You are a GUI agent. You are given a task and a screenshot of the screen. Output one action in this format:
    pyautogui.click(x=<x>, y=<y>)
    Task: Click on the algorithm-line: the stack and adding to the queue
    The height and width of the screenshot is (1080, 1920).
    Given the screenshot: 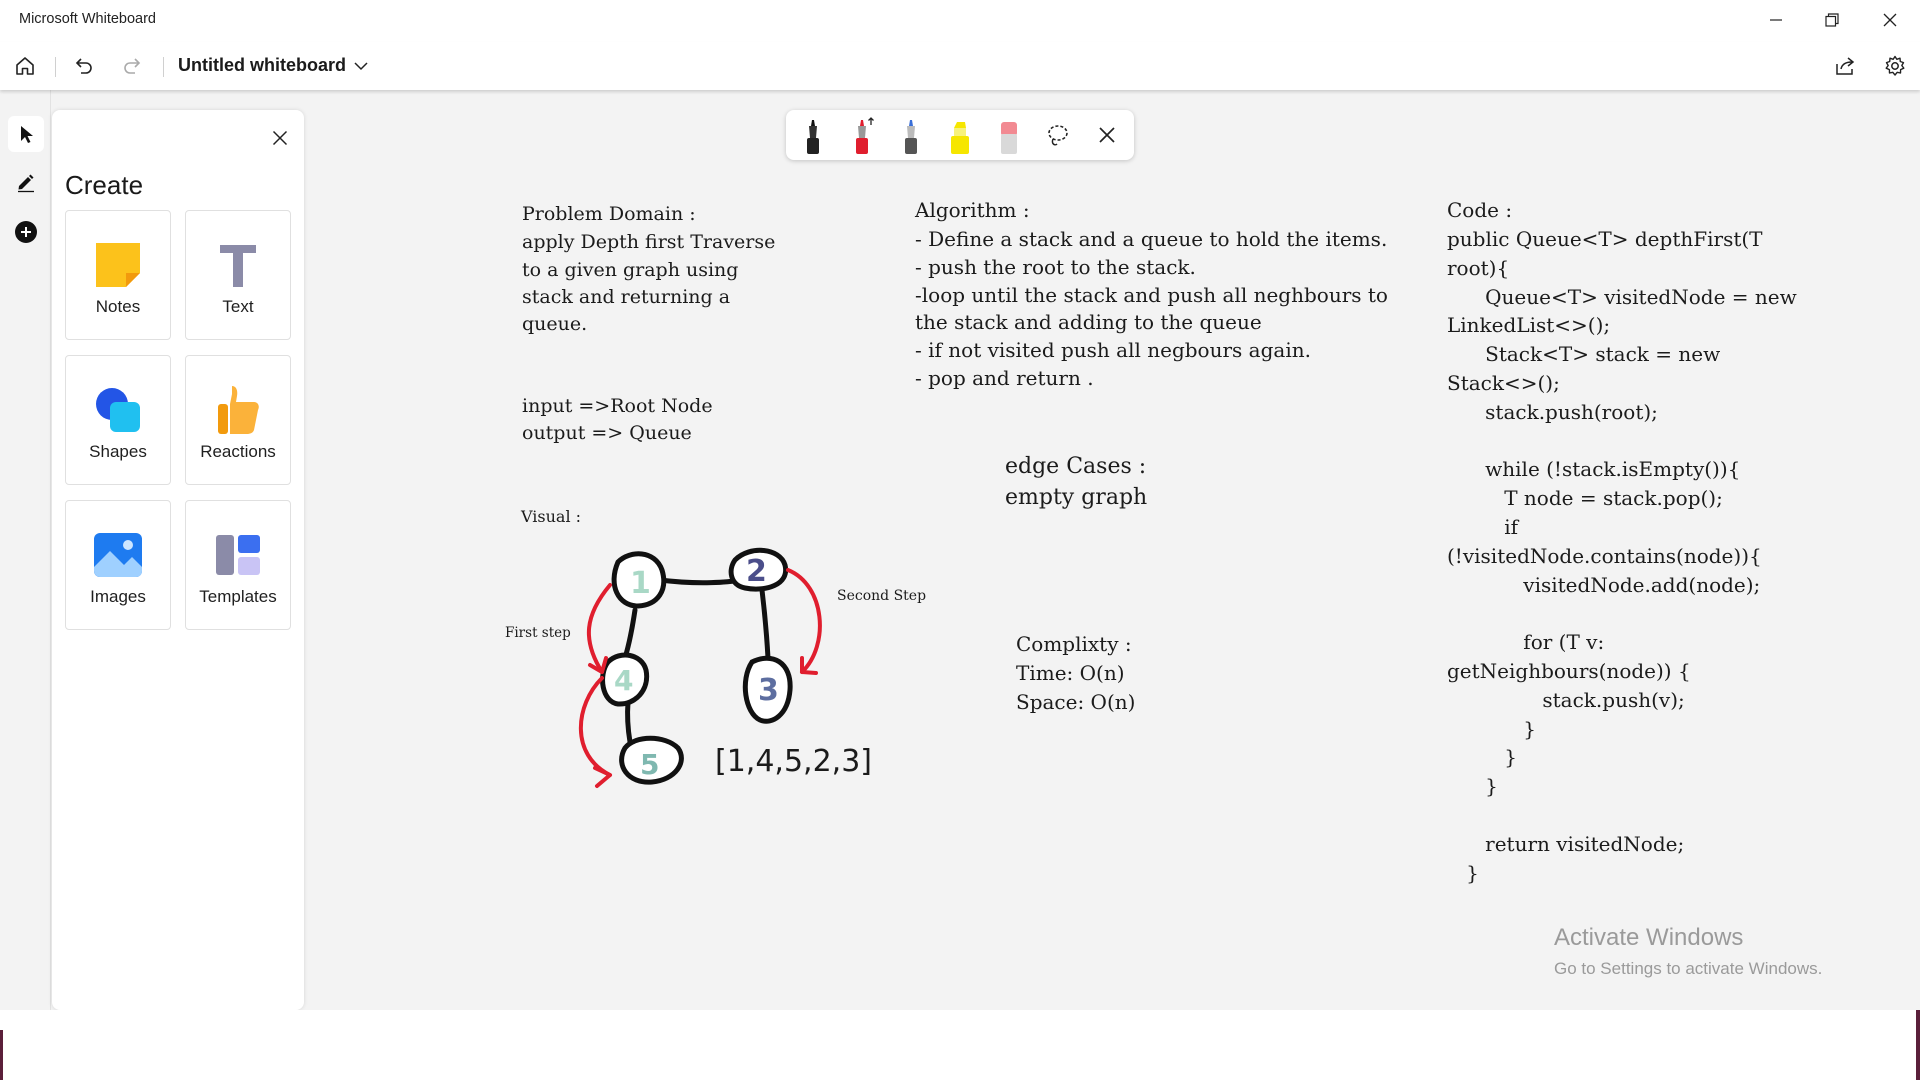 What is the action you would take?
    pyautogui.click(x=1088, y=322)
    